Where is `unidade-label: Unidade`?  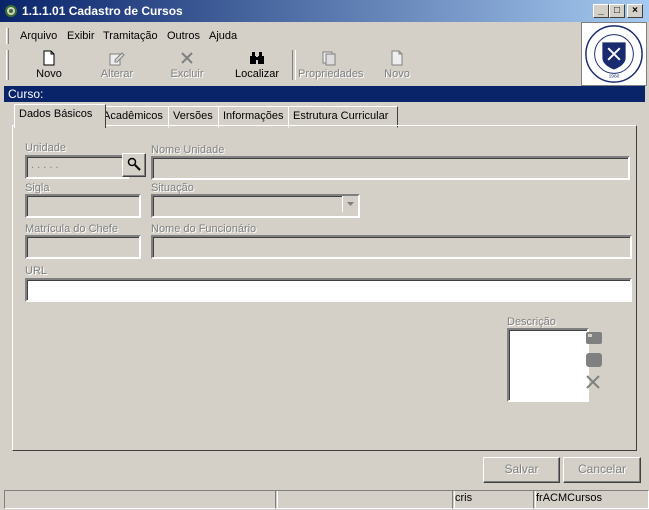
unidade-label: Unidade is located at coordinates (45, 148).